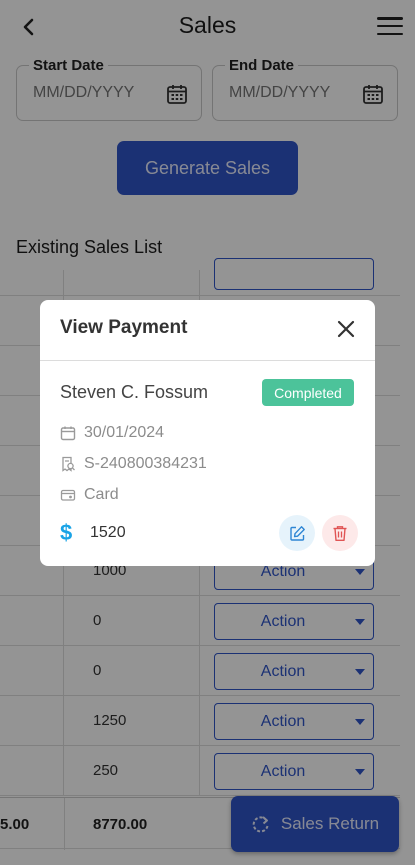  What do you see at coordinates (207, 360) in the screenshot?
I see `modal-divider` at bounding box center [207, 360].